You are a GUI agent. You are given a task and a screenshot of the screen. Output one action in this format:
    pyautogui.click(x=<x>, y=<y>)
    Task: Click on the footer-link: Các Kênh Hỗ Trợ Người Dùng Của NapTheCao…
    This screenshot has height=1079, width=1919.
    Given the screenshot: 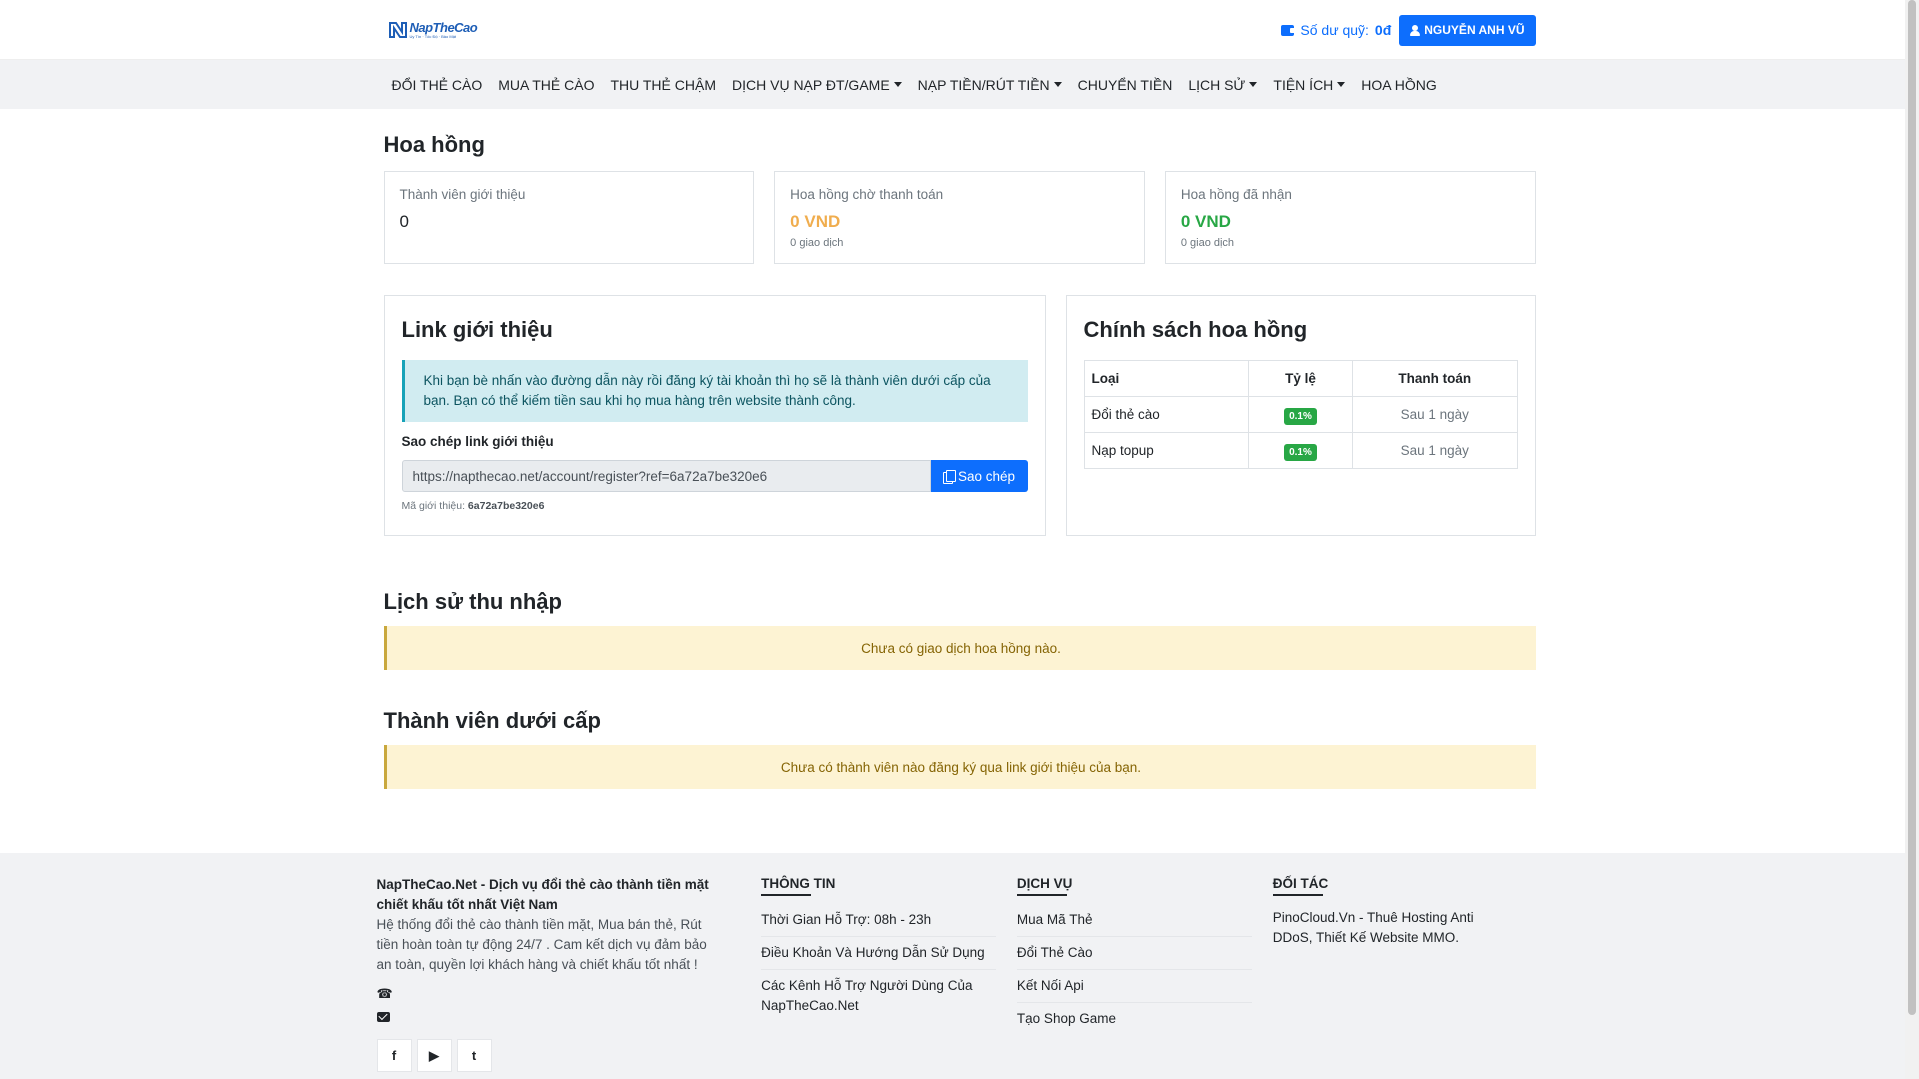 What is the action you would take?
    pyautogui.click(x=878, y=998)
    